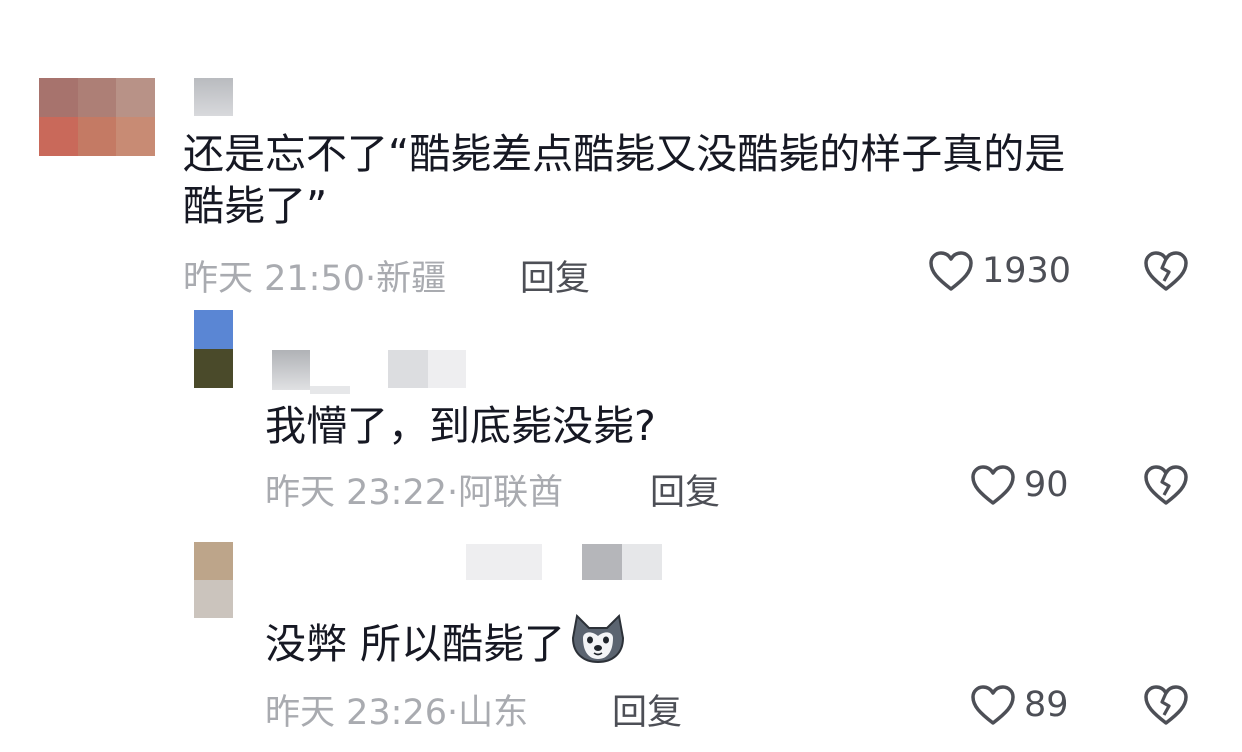  I want to click on reply-meta: 昨天 23:26·山东, so click(396, 709).